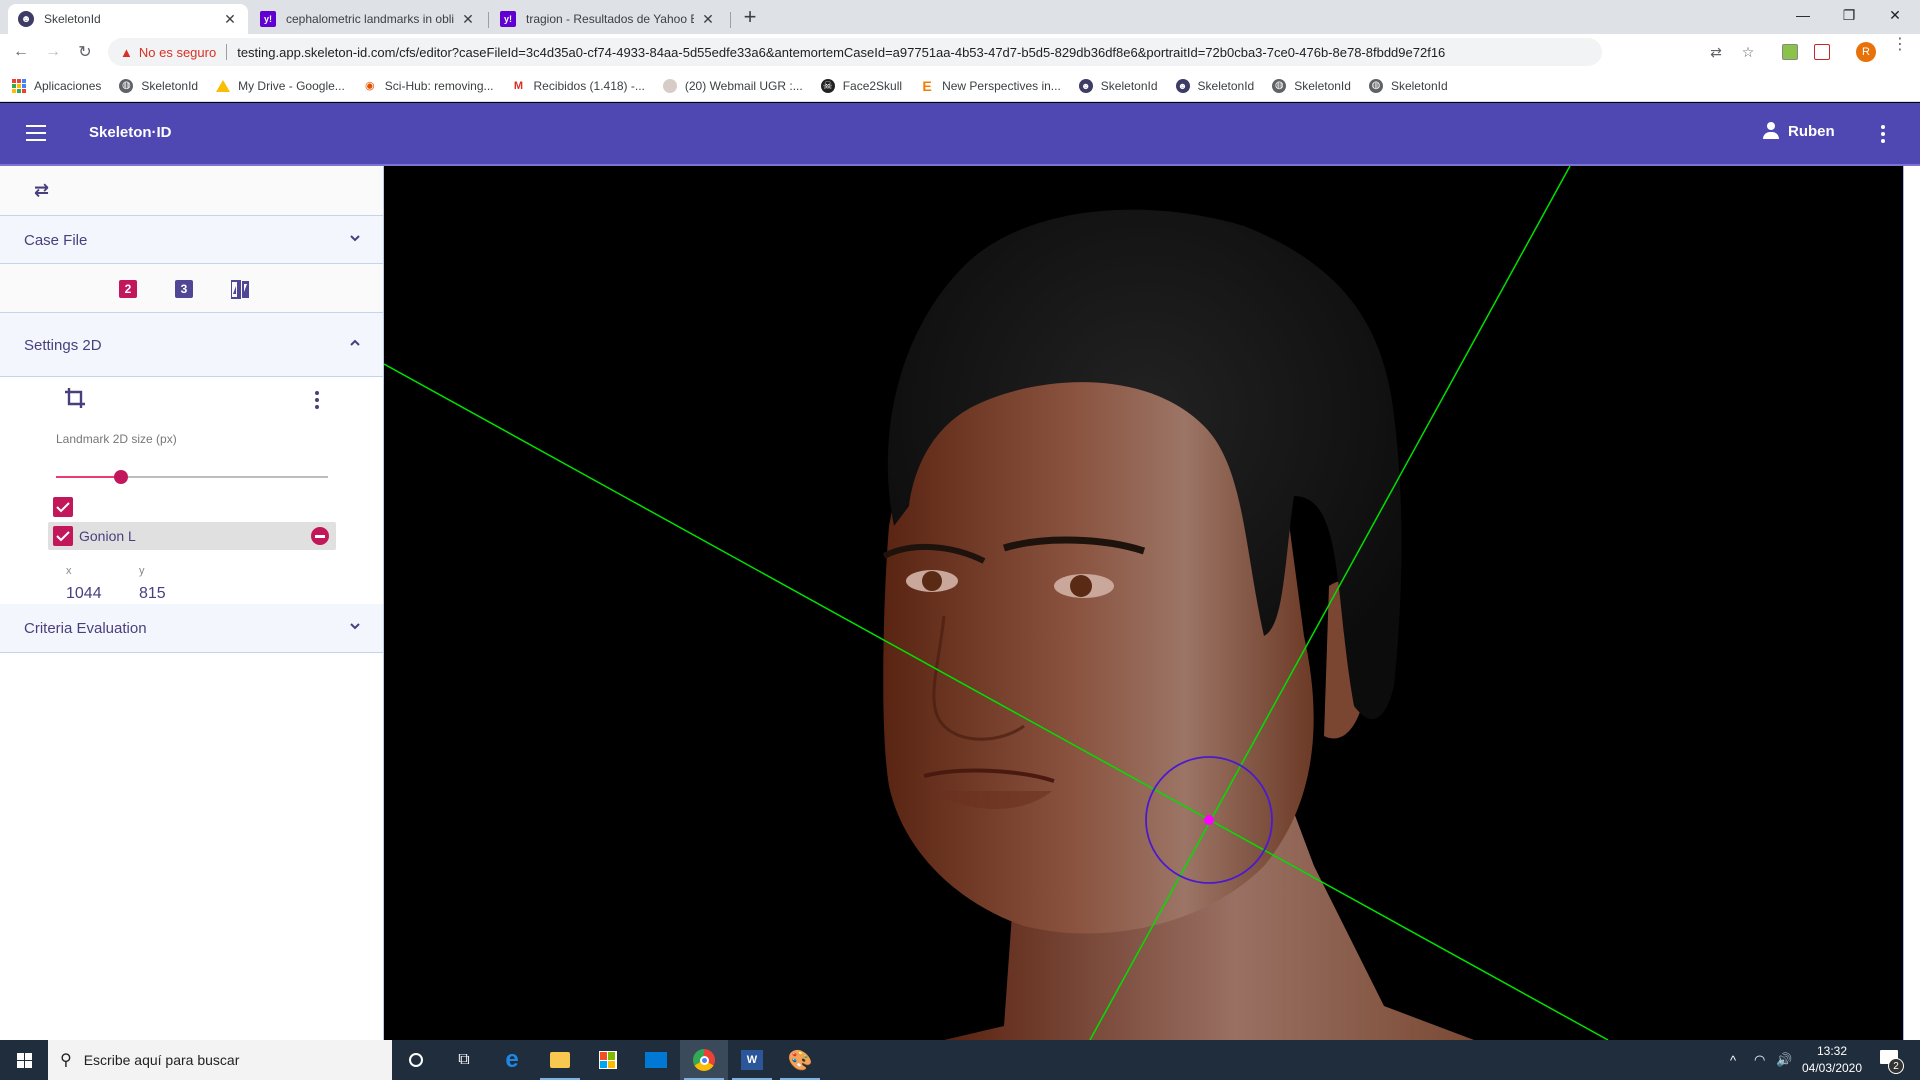 The width and height of the screenshot is (1920, 1080). I want to click on apps-grid-icon, so click(19, 85).